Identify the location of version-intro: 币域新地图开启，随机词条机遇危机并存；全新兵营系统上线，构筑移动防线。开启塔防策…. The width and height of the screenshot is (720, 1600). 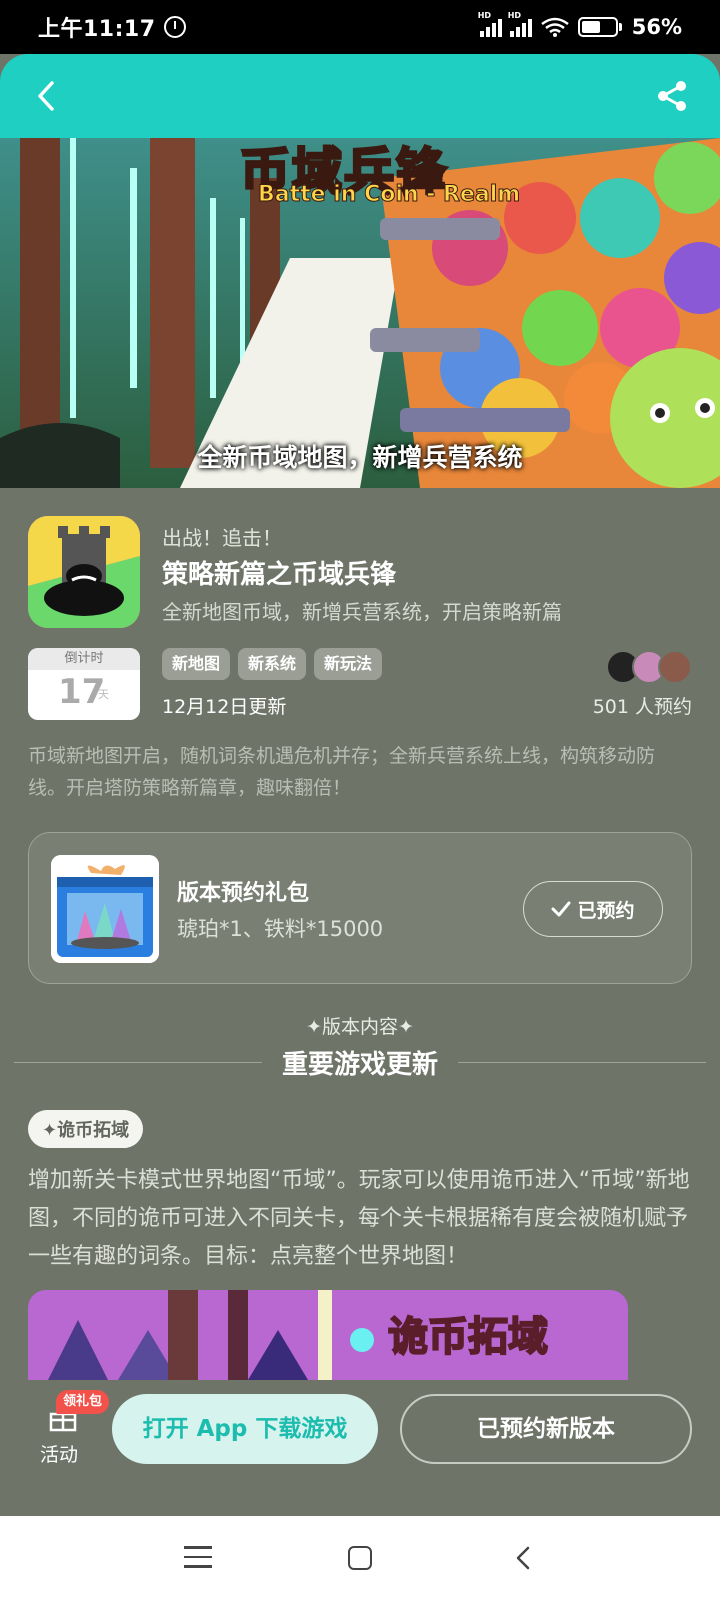
(342, 772).